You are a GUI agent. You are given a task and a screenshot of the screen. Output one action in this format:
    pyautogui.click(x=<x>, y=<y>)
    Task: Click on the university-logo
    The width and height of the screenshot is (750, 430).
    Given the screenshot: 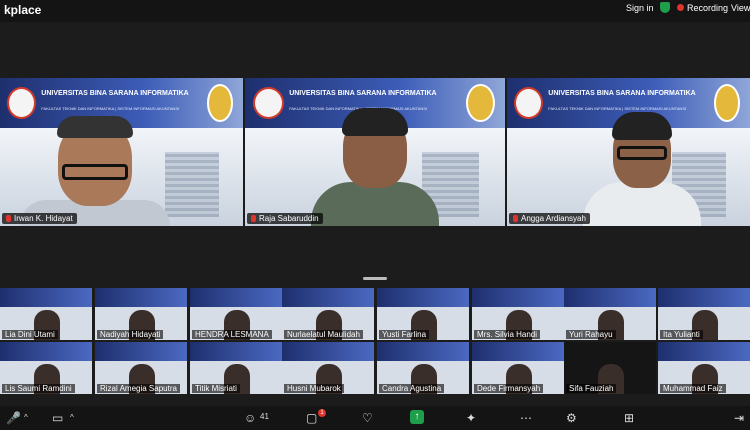 What is the action you would take?
    pyautogui.click(x=268, y=103)
    